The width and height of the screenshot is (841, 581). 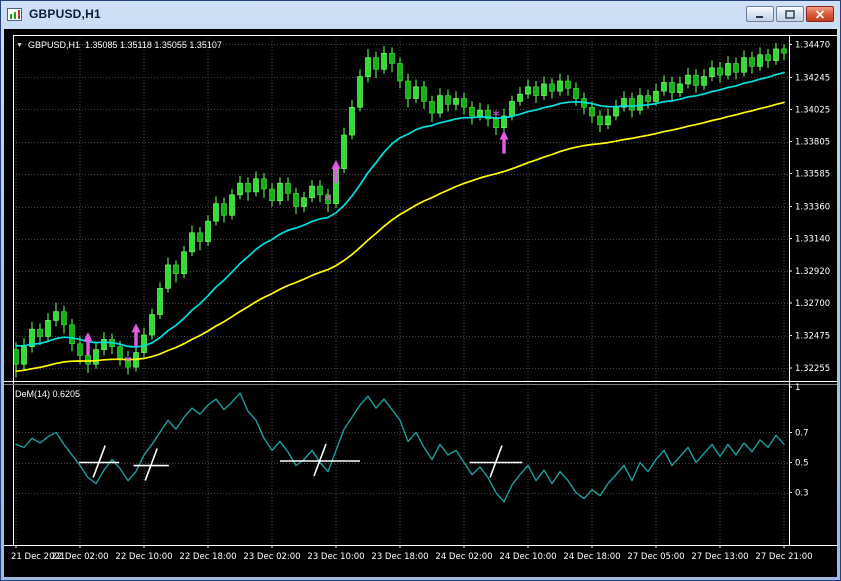 What do you see at coordinates (420, 14) in the screenshot?
I see `window-titlebar: GBPUSD,H1` at bounding box center [420, 14].